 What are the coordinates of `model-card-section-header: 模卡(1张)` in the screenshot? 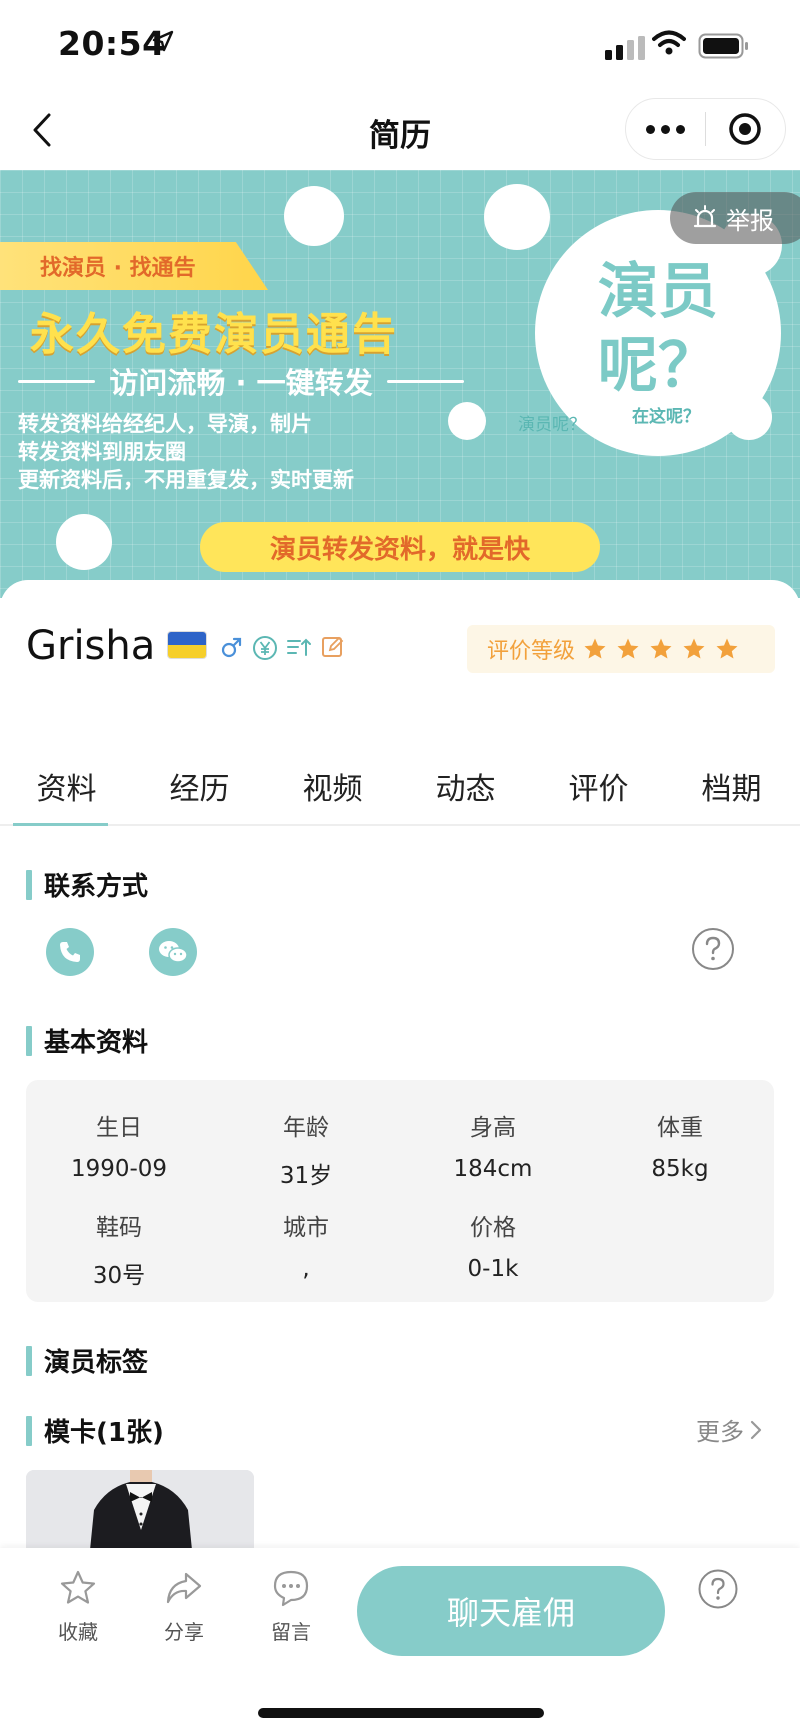 It's located at (95, 1430).